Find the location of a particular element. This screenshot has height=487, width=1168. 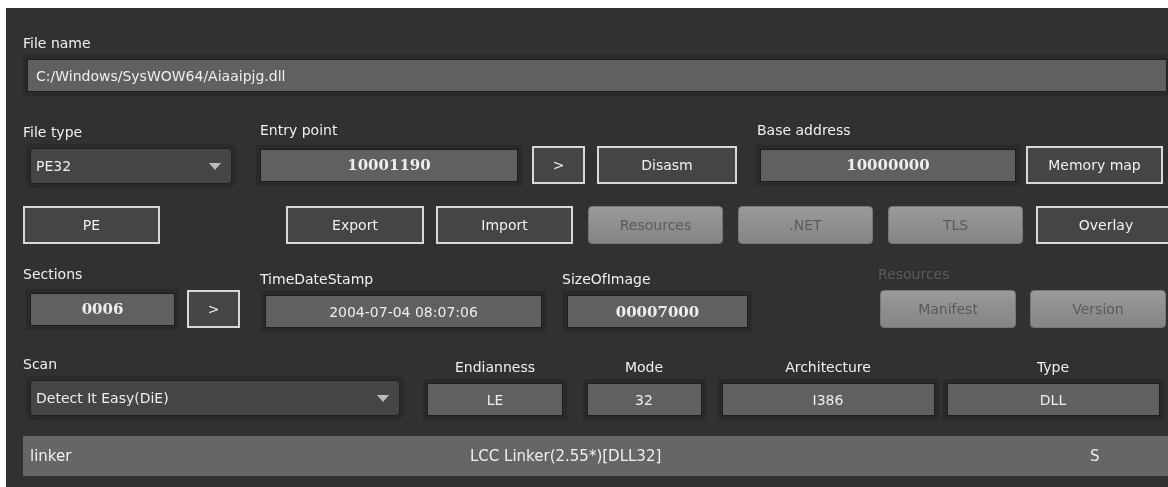

action-button: Import is located at coordinates (504, 225).